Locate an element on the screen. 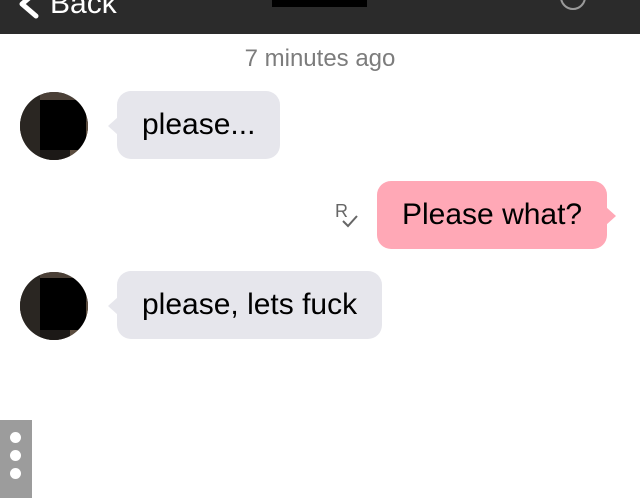 The height and width of the screenshot is (498, 640). message-text: please, lets fuck is located at coordinates (250, 304).